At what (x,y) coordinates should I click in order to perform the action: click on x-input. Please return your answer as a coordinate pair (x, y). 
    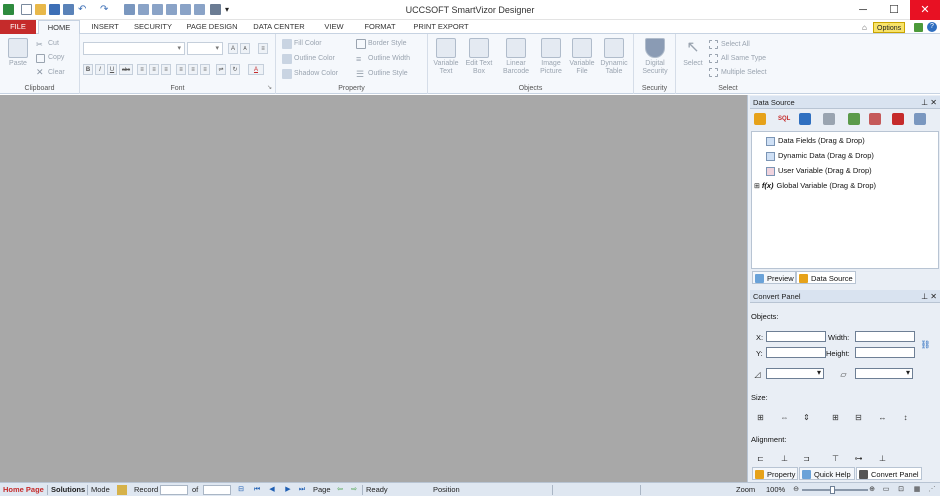
    Looking at the image, I should click on (796, 336).